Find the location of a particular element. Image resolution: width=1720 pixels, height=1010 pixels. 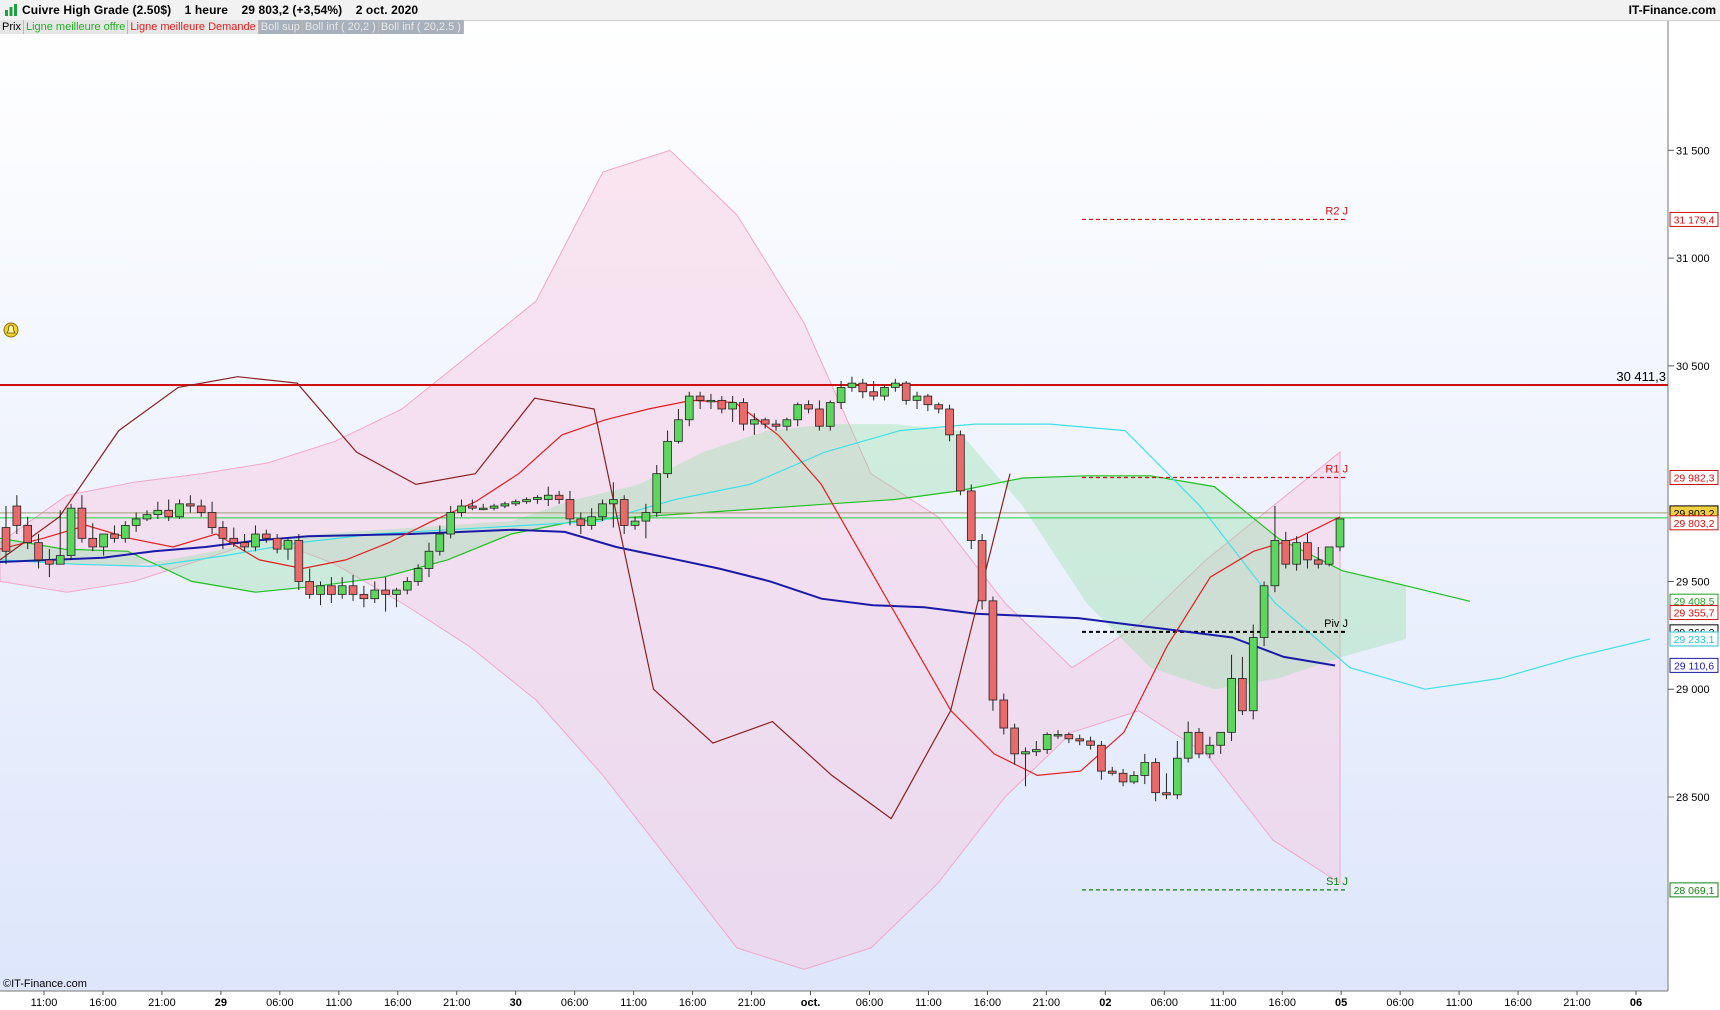

x-tick-label-25: 16:00 is located at coordinates (1518, 1003).